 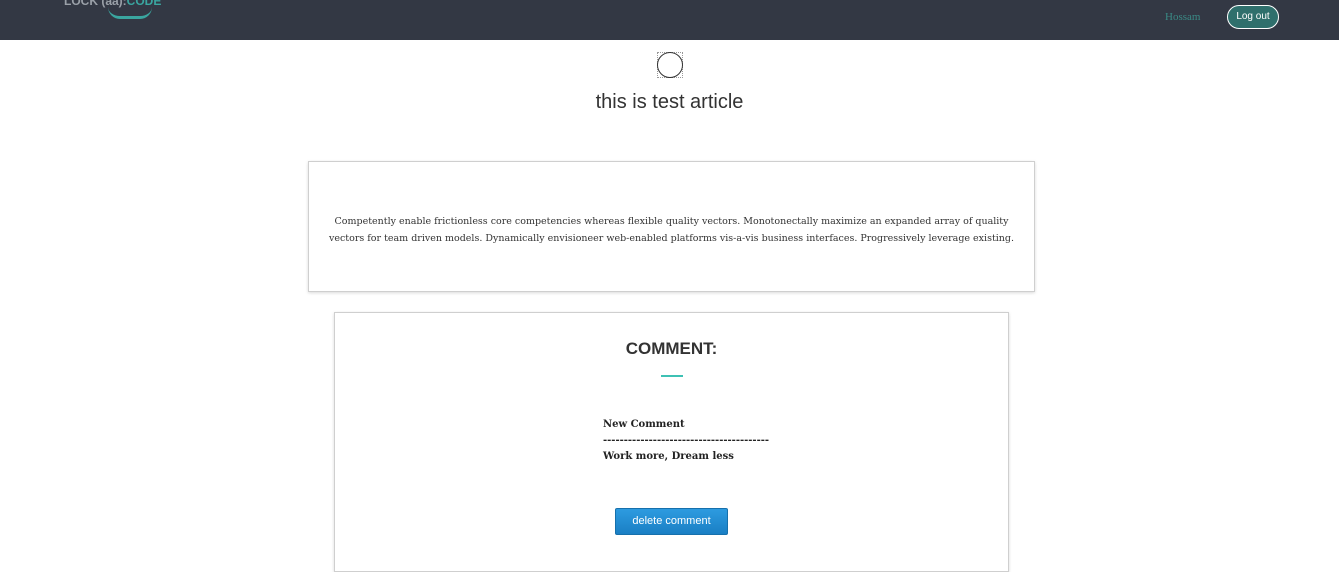 I want to click on logo-swoosh-icon, so click(x=130, y=12).